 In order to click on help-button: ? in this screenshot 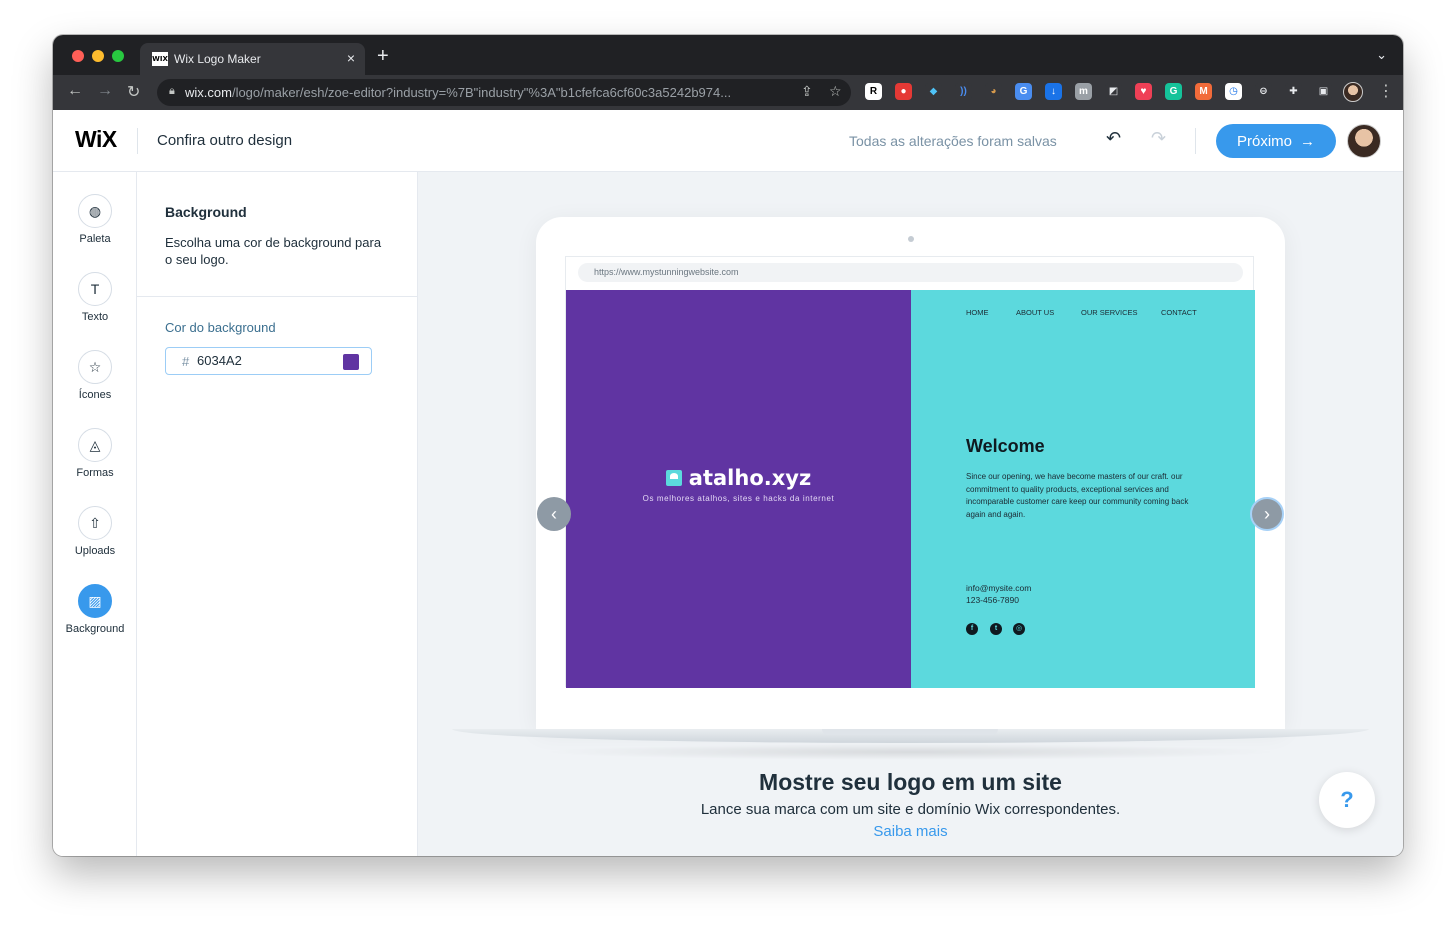, I will do `click(1347, 800)`.